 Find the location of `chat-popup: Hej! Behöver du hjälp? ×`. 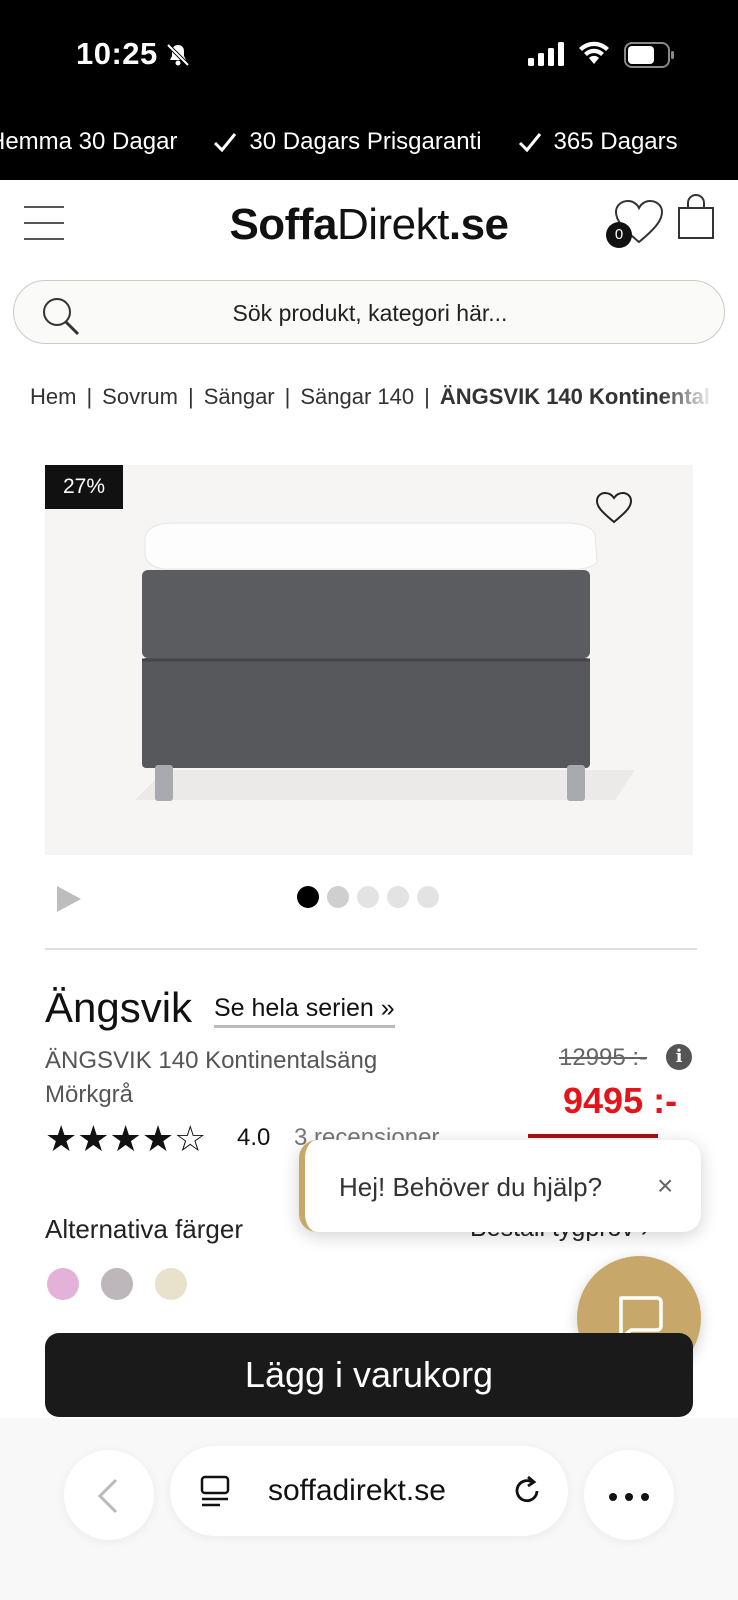

chat-popup: Hej! Behöver du hjälp? × is located at coordinates (500, 1186).